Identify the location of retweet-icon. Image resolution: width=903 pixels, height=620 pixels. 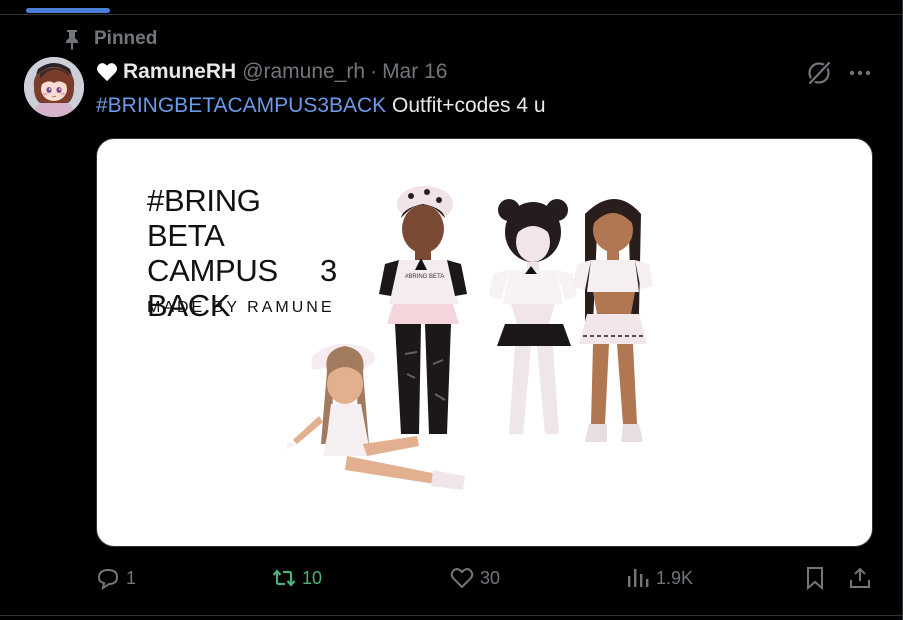
(284, 578).